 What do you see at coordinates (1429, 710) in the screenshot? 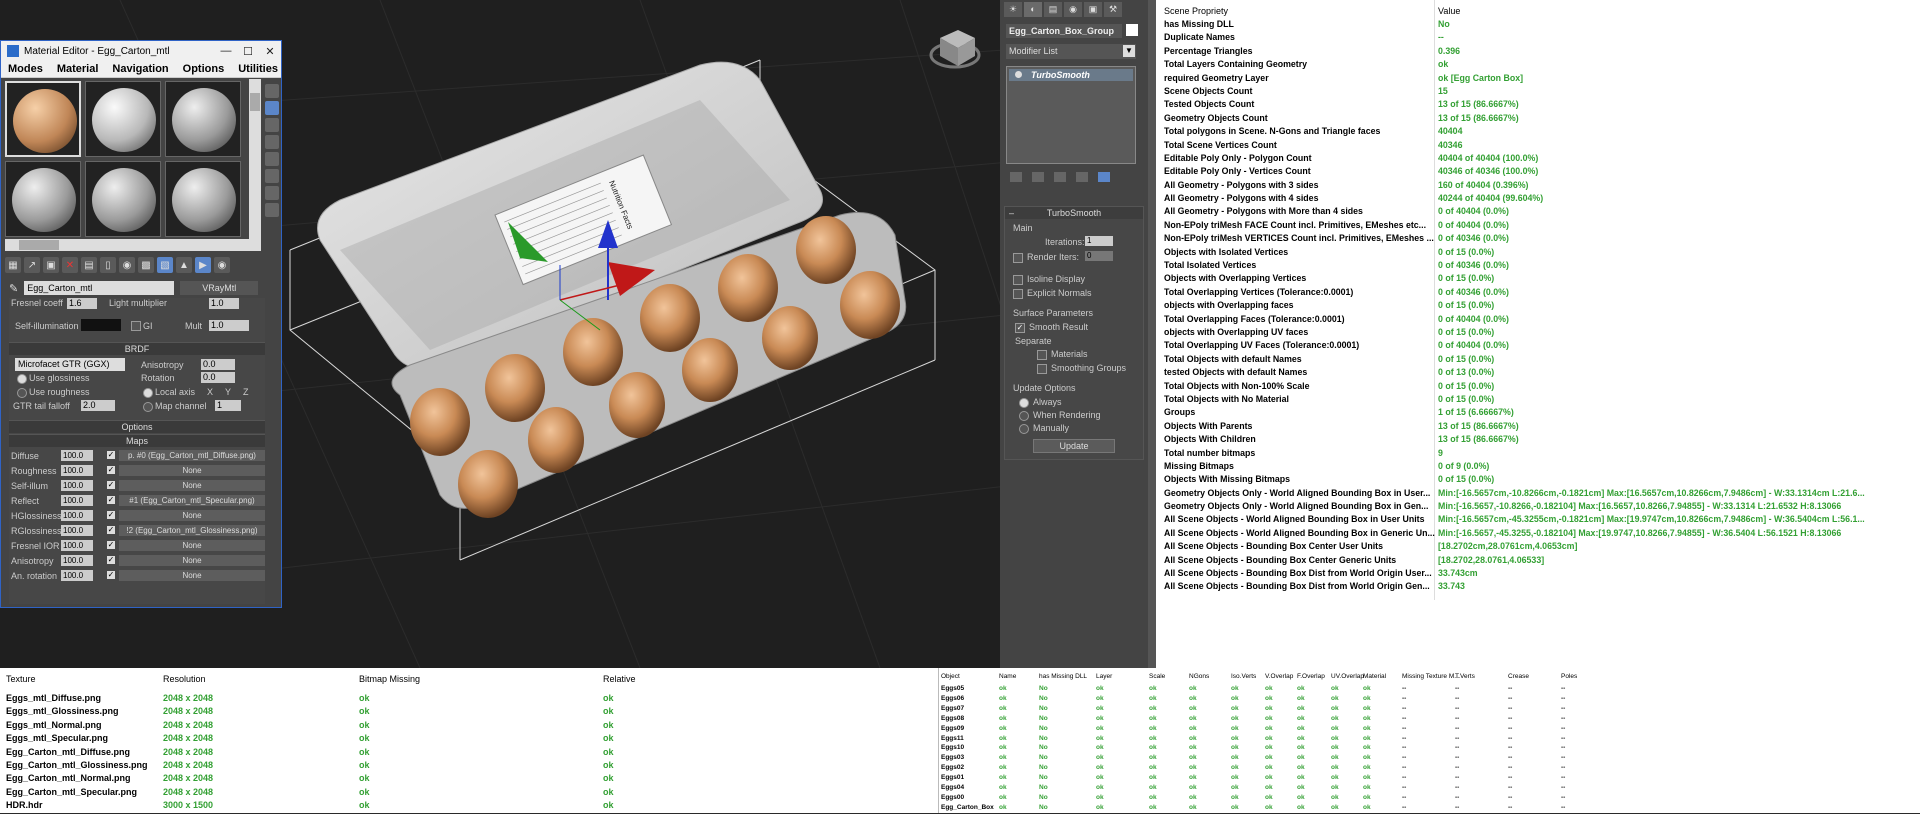
I see `table-row: Eggs07 ok No ok ok ok ok ok ok ok ok -- -- -- --` at bounding box center [1429, 710].